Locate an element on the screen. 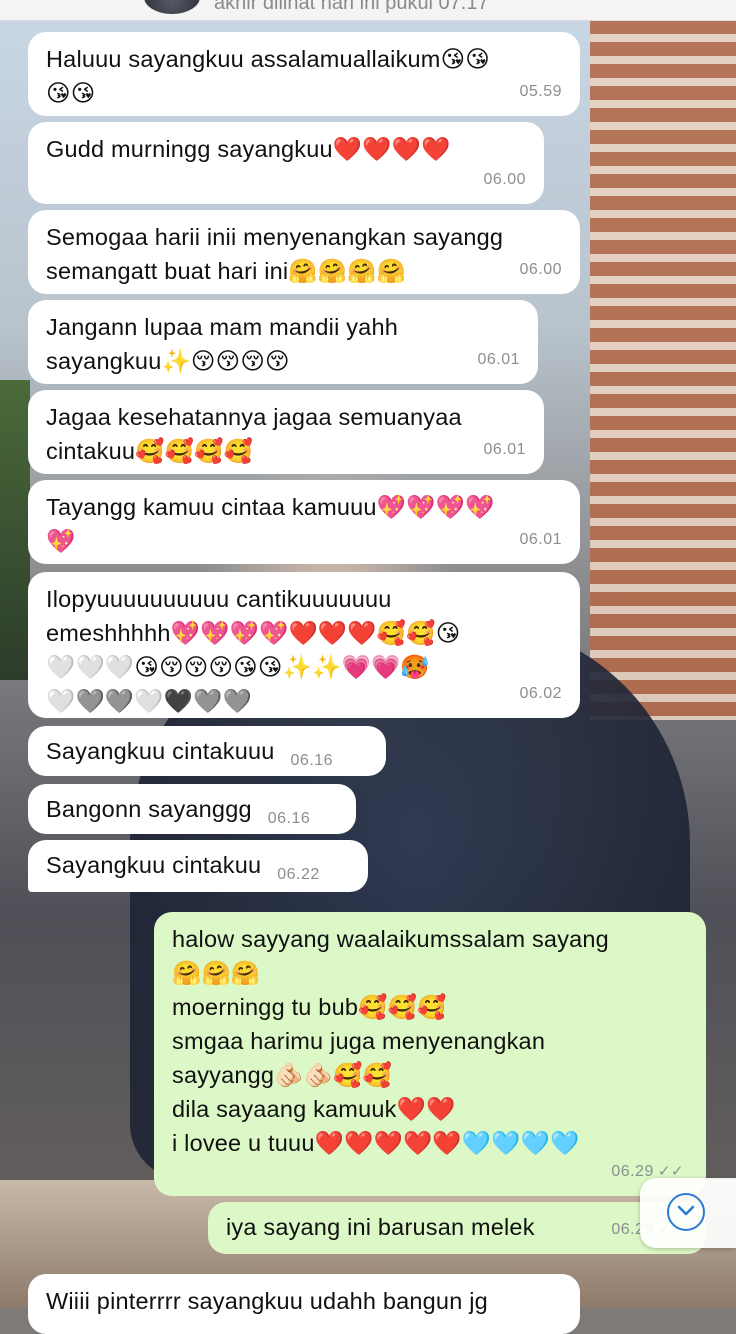 This screenshot has width=736, height=1334. message-time: 06.02 is located at coordinates (540, 693).